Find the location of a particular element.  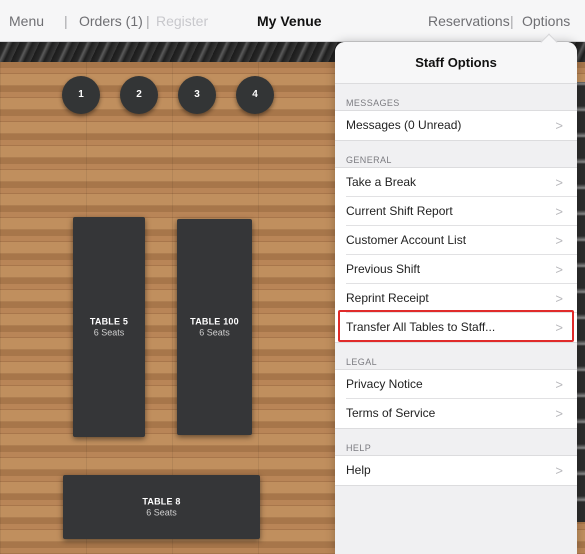

orders-link: Orders (1) is located at coordinates (111, 21).